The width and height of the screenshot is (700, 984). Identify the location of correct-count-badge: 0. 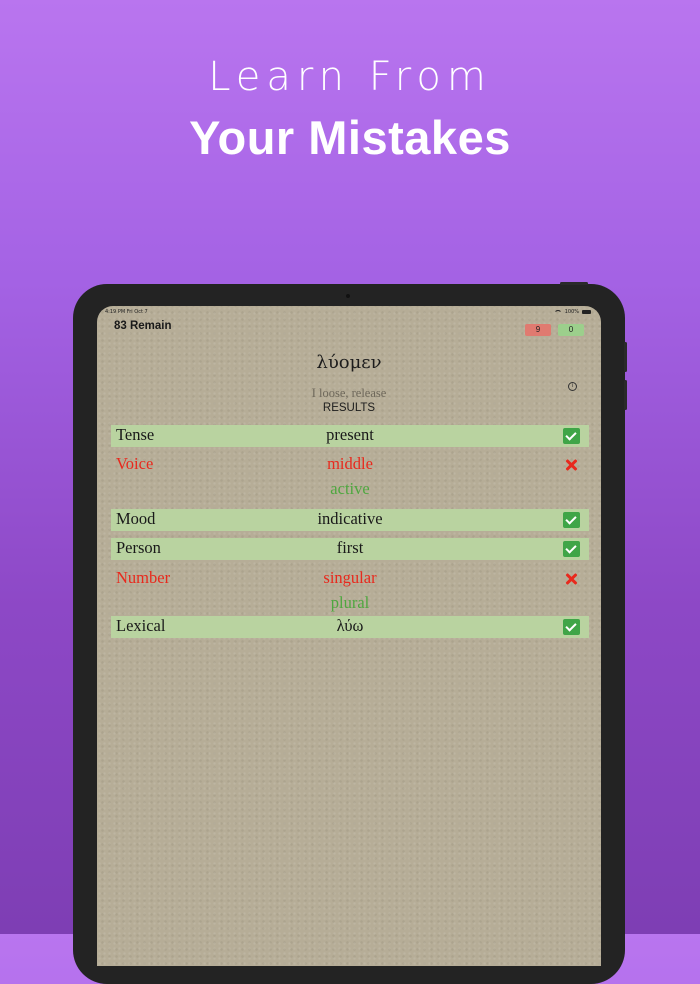
(571, 330).